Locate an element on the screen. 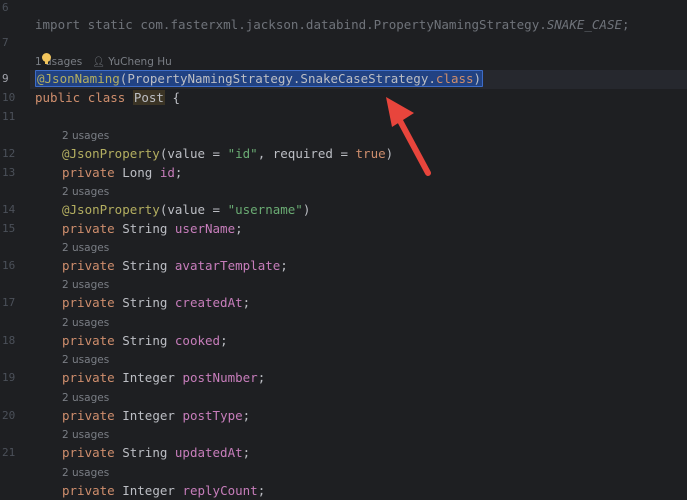 The height and width of the screenshot is (500, 687). line-number: 6 is located at coordinates (5, 7).